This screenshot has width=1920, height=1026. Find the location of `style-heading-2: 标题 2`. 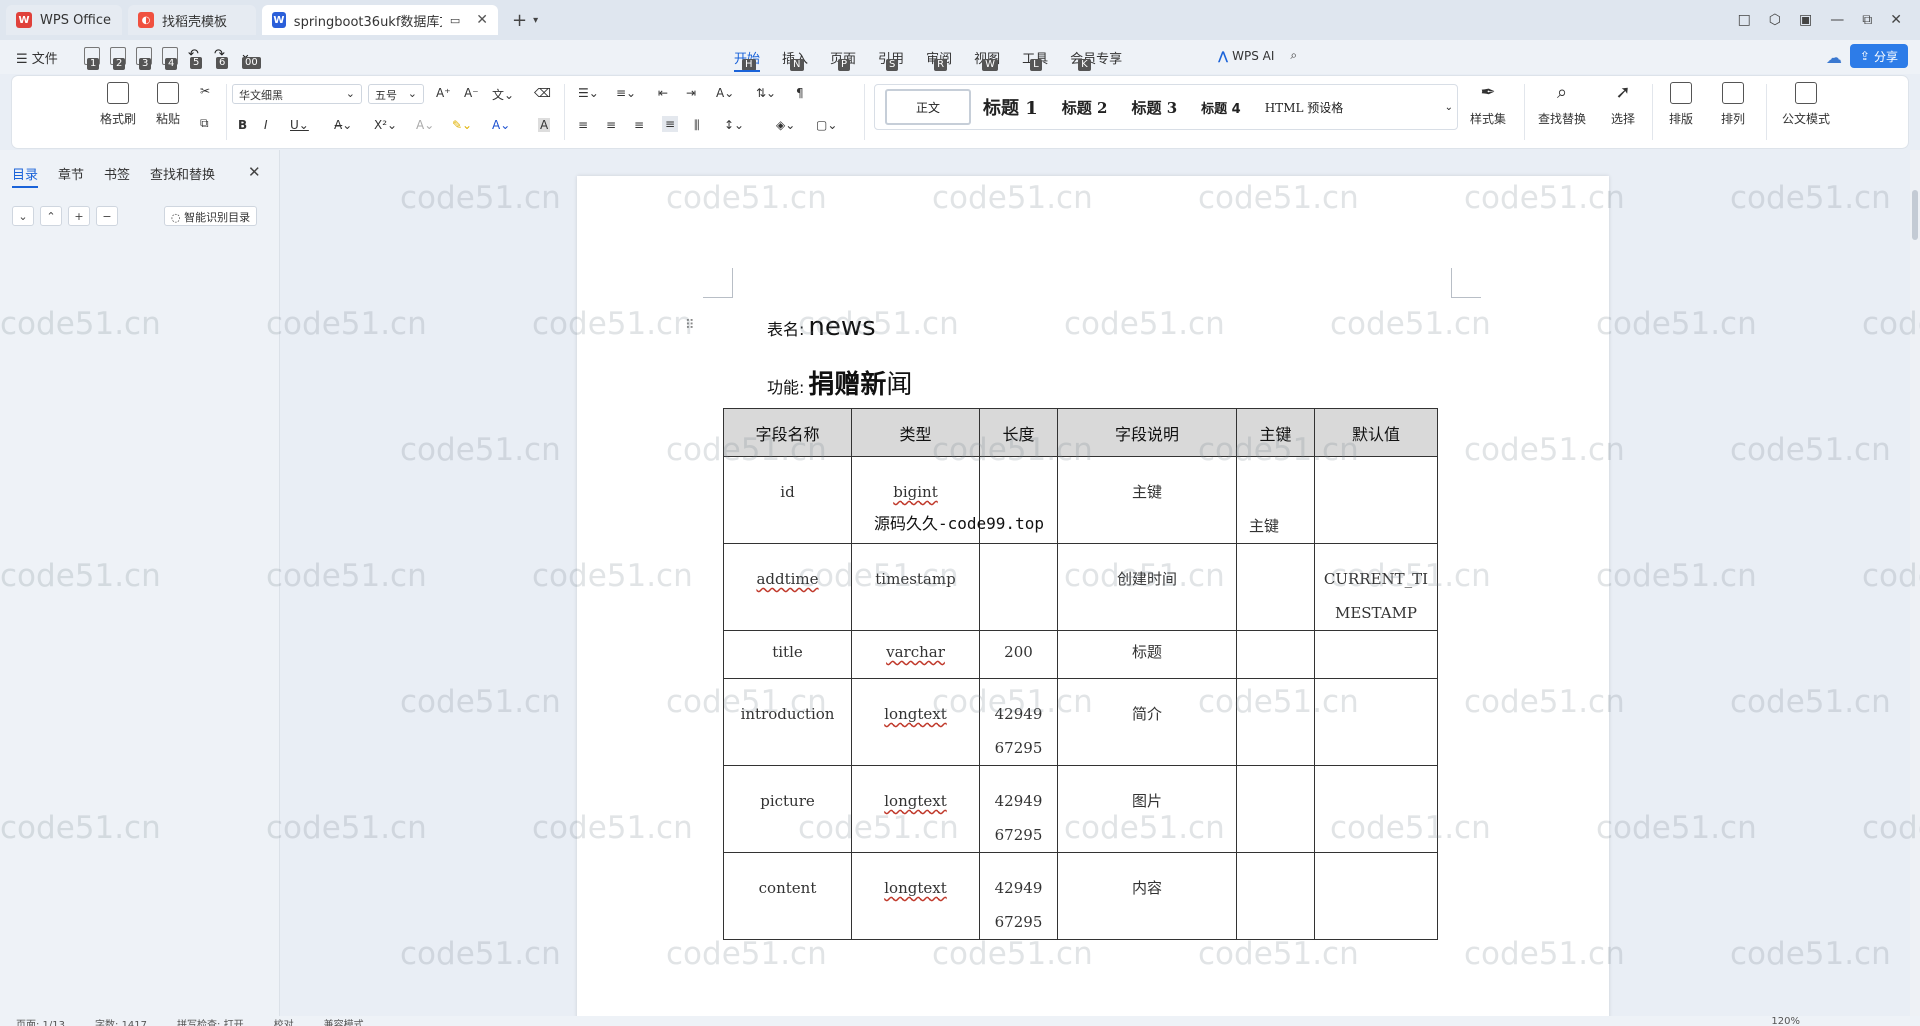

style-heading-2: 标题 2 is located at coordinates (1085, 107).